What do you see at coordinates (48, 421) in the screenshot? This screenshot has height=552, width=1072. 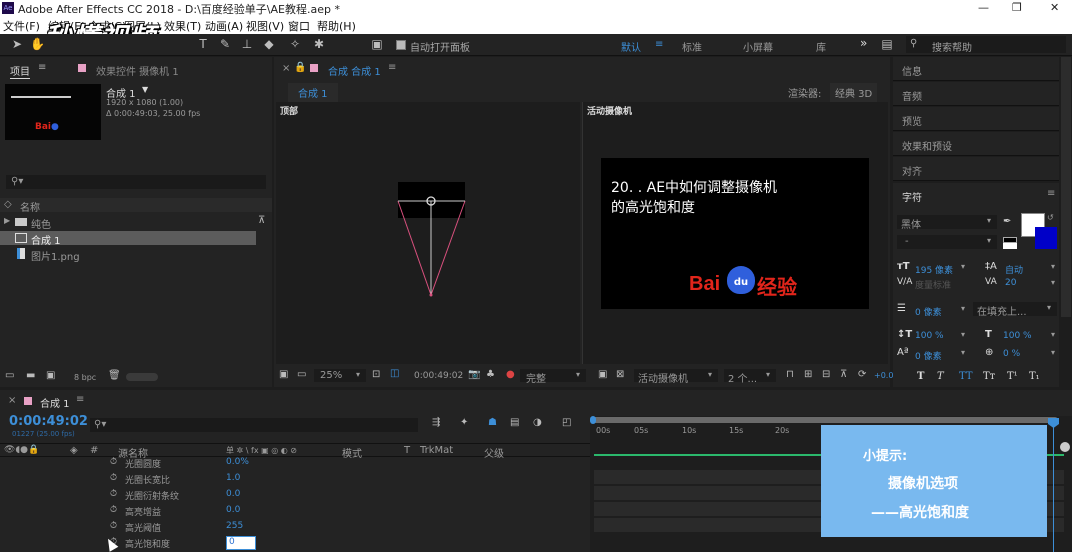 I see `timeline-timecode: 0:00:49:02` at bounding box center [48, 421].